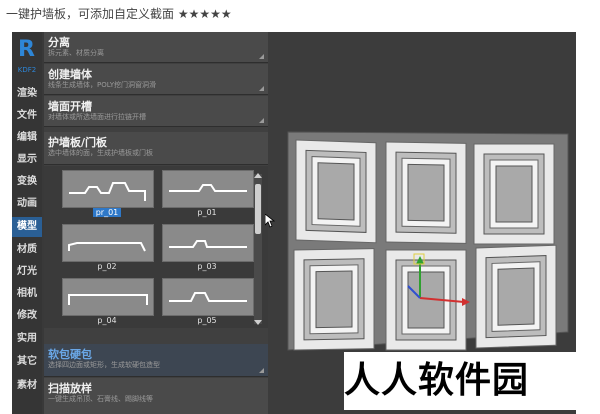 Image resolution: width=600 pixels, height=414 pixels. I want to click on profile-thumb-p01, so click(208, 189).